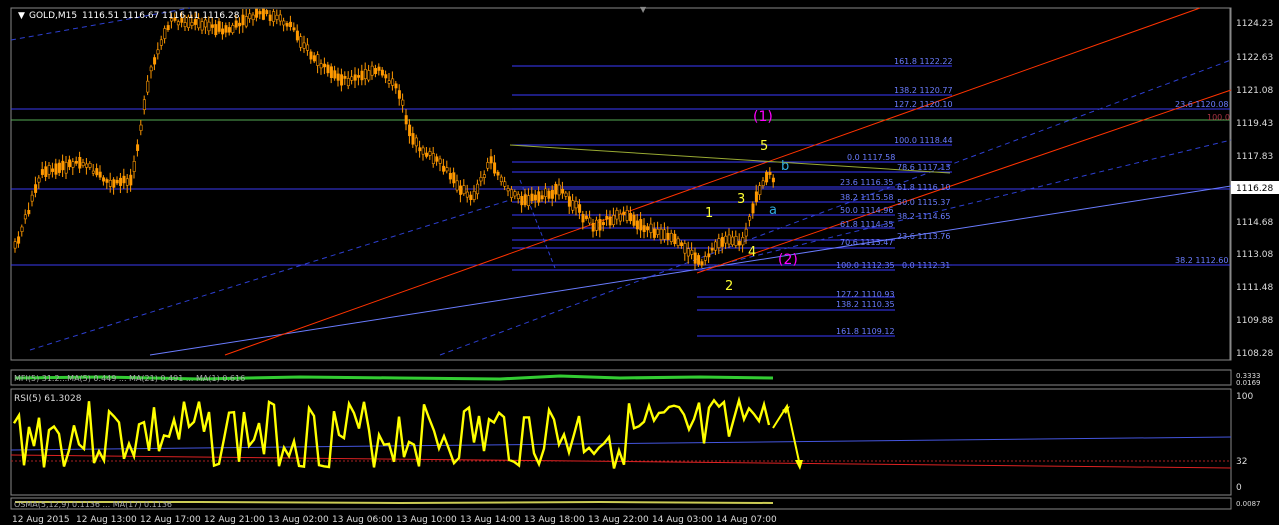  I want to click on chart-title-arrow: ▼, so click(21, 16).